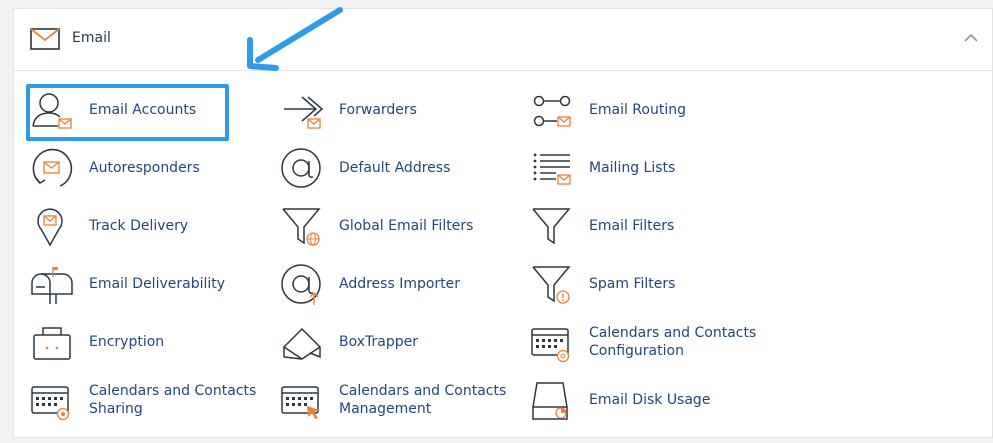 The width and height of the screenshot is (993, 443). What do you see at coordinates (143, 110) in the screenshot?
I see `item-label: Email Accounts` at bounding box center [143, 110].